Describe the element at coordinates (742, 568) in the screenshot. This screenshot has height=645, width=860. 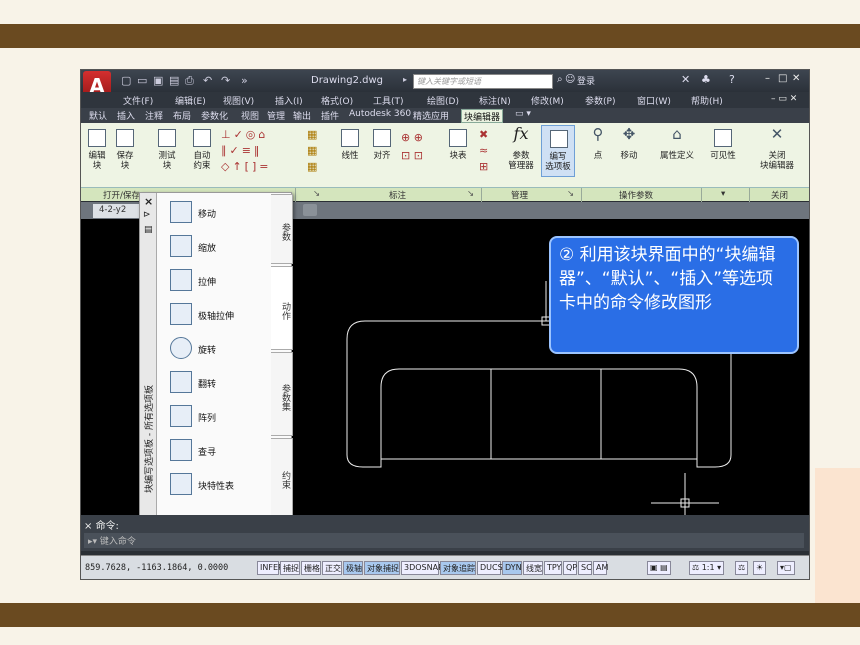
I see `annotation-visibility-icon: ⚖` at that location.